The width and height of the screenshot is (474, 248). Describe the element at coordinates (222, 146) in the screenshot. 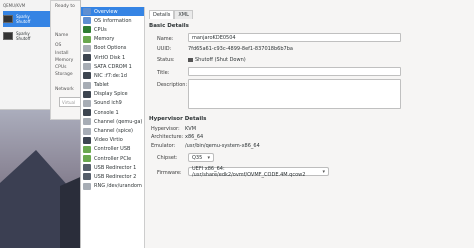

I see `emulator-value: /usr/bin/qemu-system-x86_64` at that location.